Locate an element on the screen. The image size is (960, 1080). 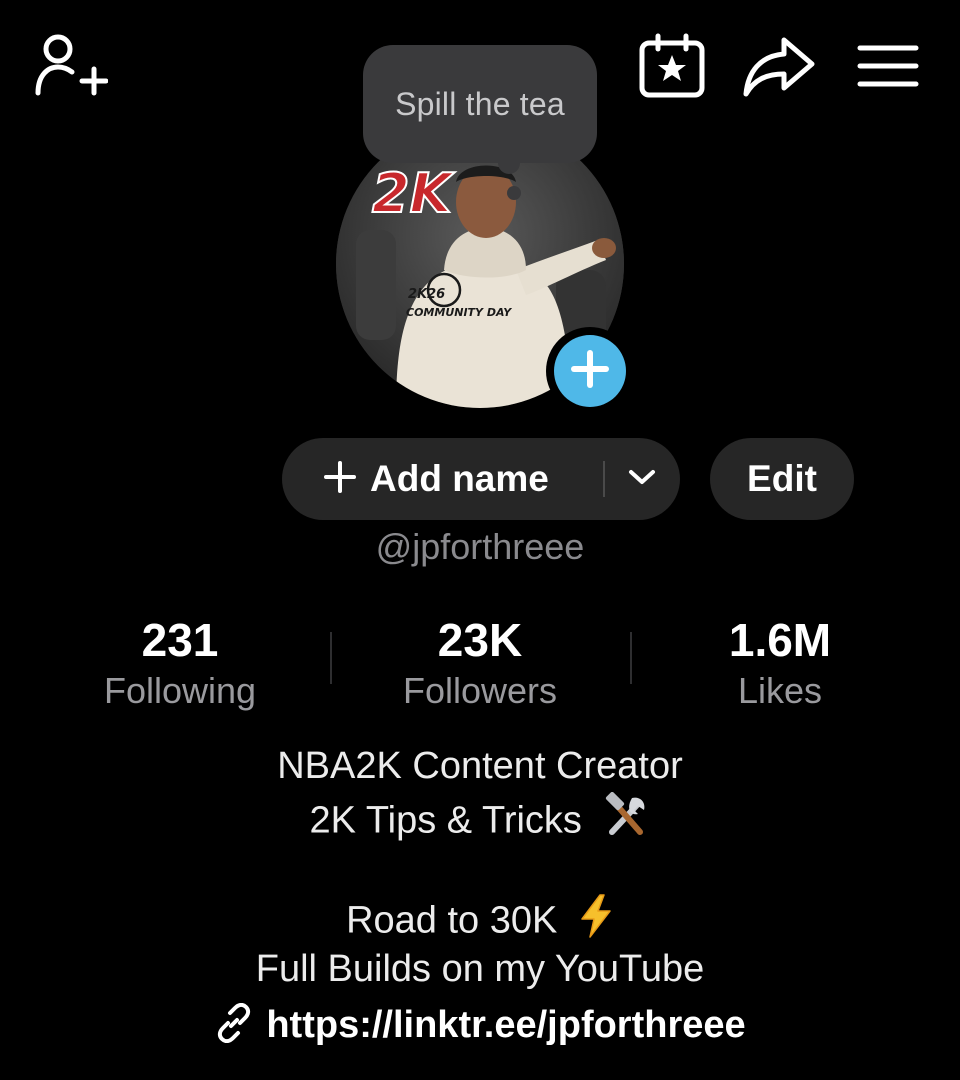
bio-line-2: 2K Tips & Tricks is located at coordinates (480, 822).